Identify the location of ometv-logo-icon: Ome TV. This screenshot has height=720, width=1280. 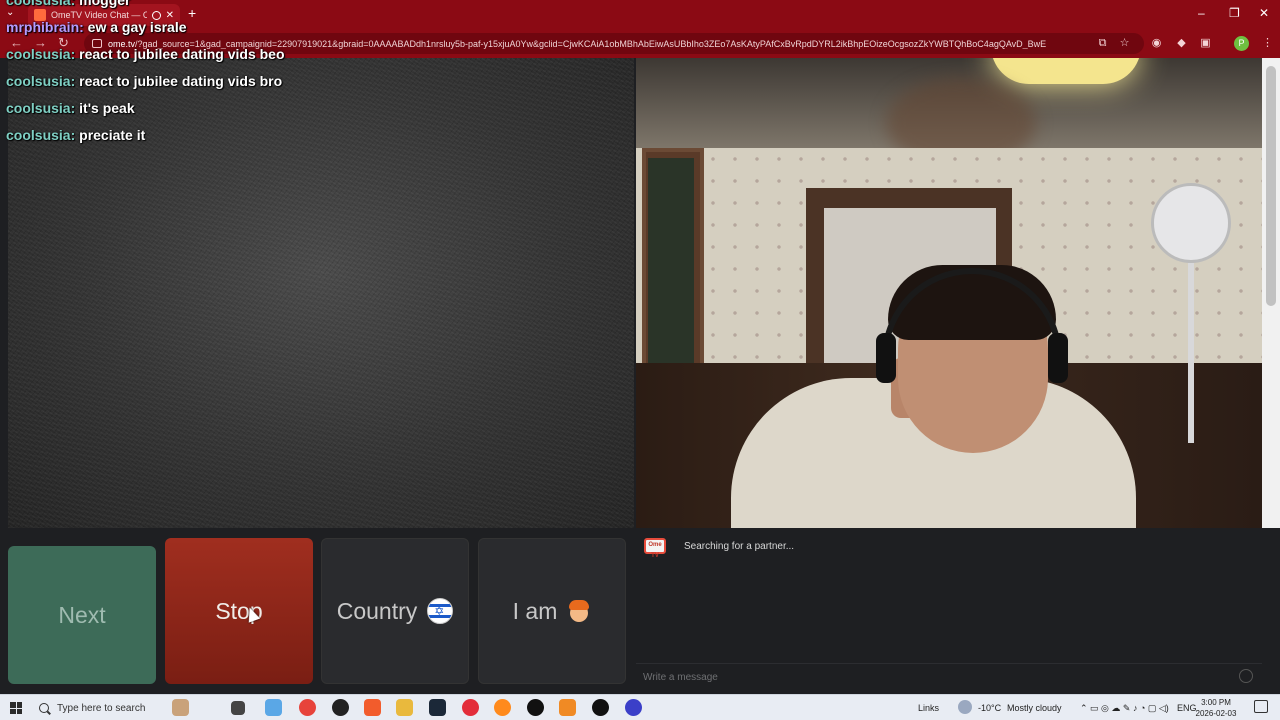
(655, 548).